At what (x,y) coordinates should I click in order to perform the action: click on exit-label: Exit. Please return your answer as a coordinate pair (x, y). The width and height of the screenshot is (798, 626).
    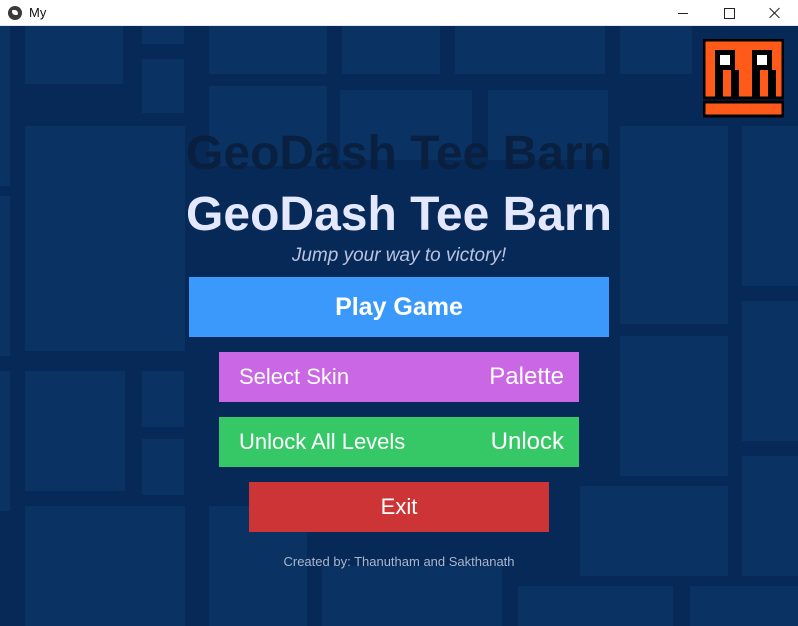
    Looking at the image, I should click on (399, 506).